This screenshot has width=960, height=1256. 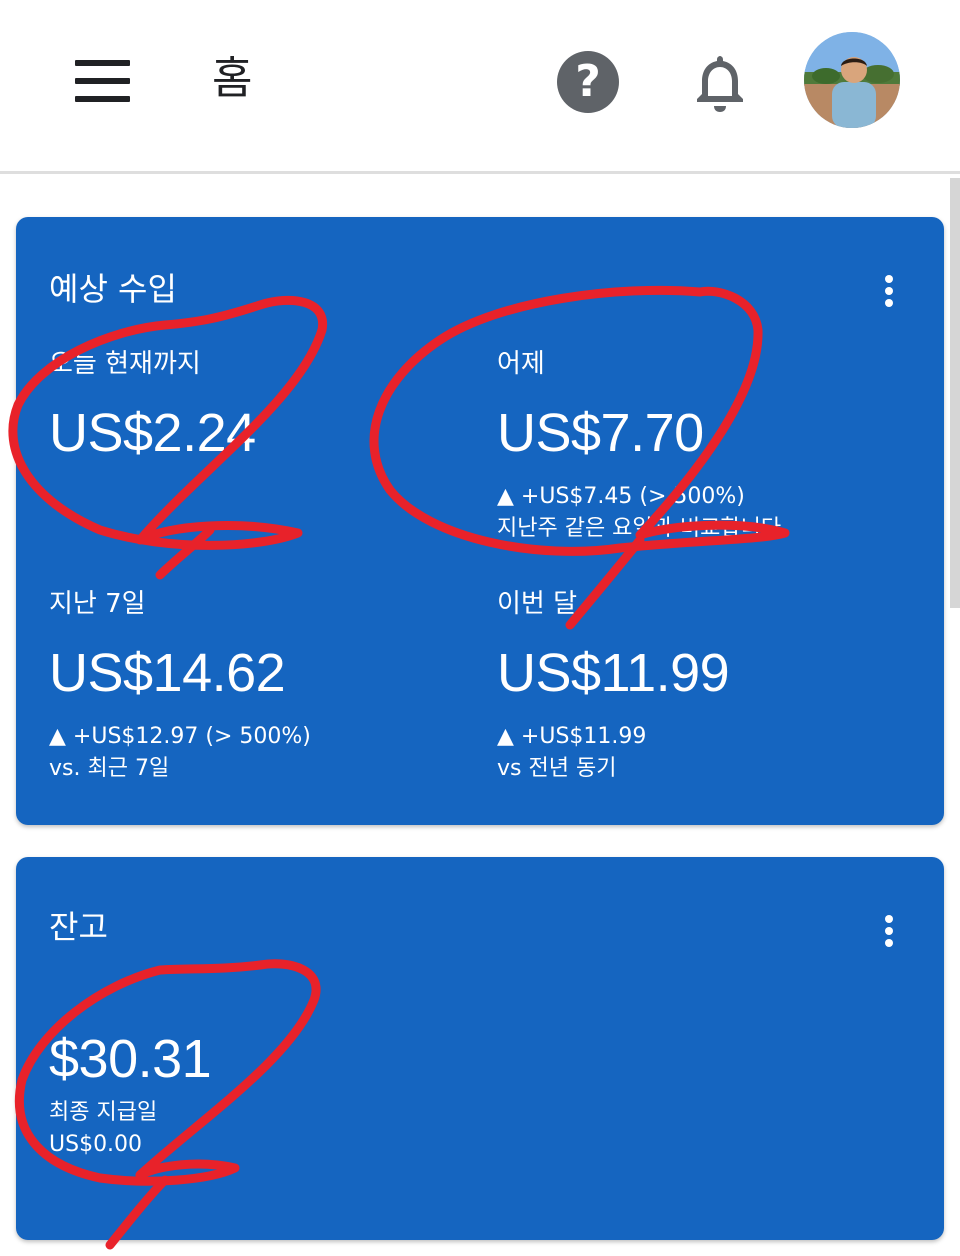 I want to click on last-7-days-label: 지난 7일, so click(x=97, y=604).